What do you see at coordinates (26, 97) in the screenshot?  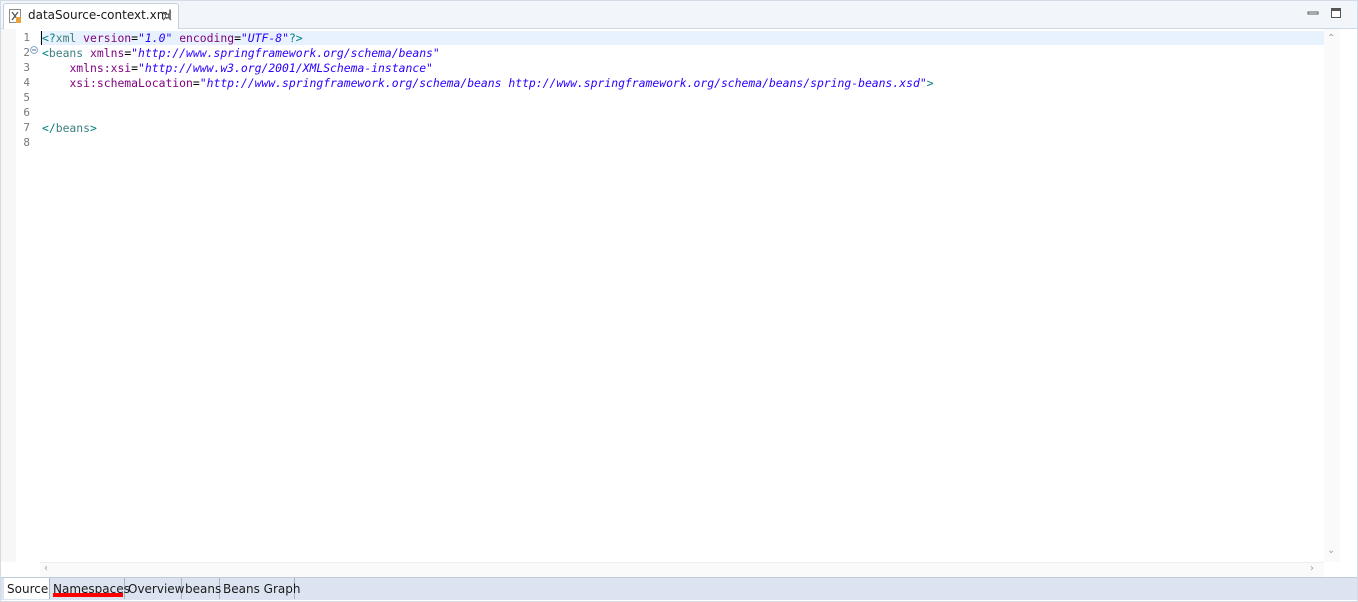 I see `line-number: 5` at bounding box center [26, 97].